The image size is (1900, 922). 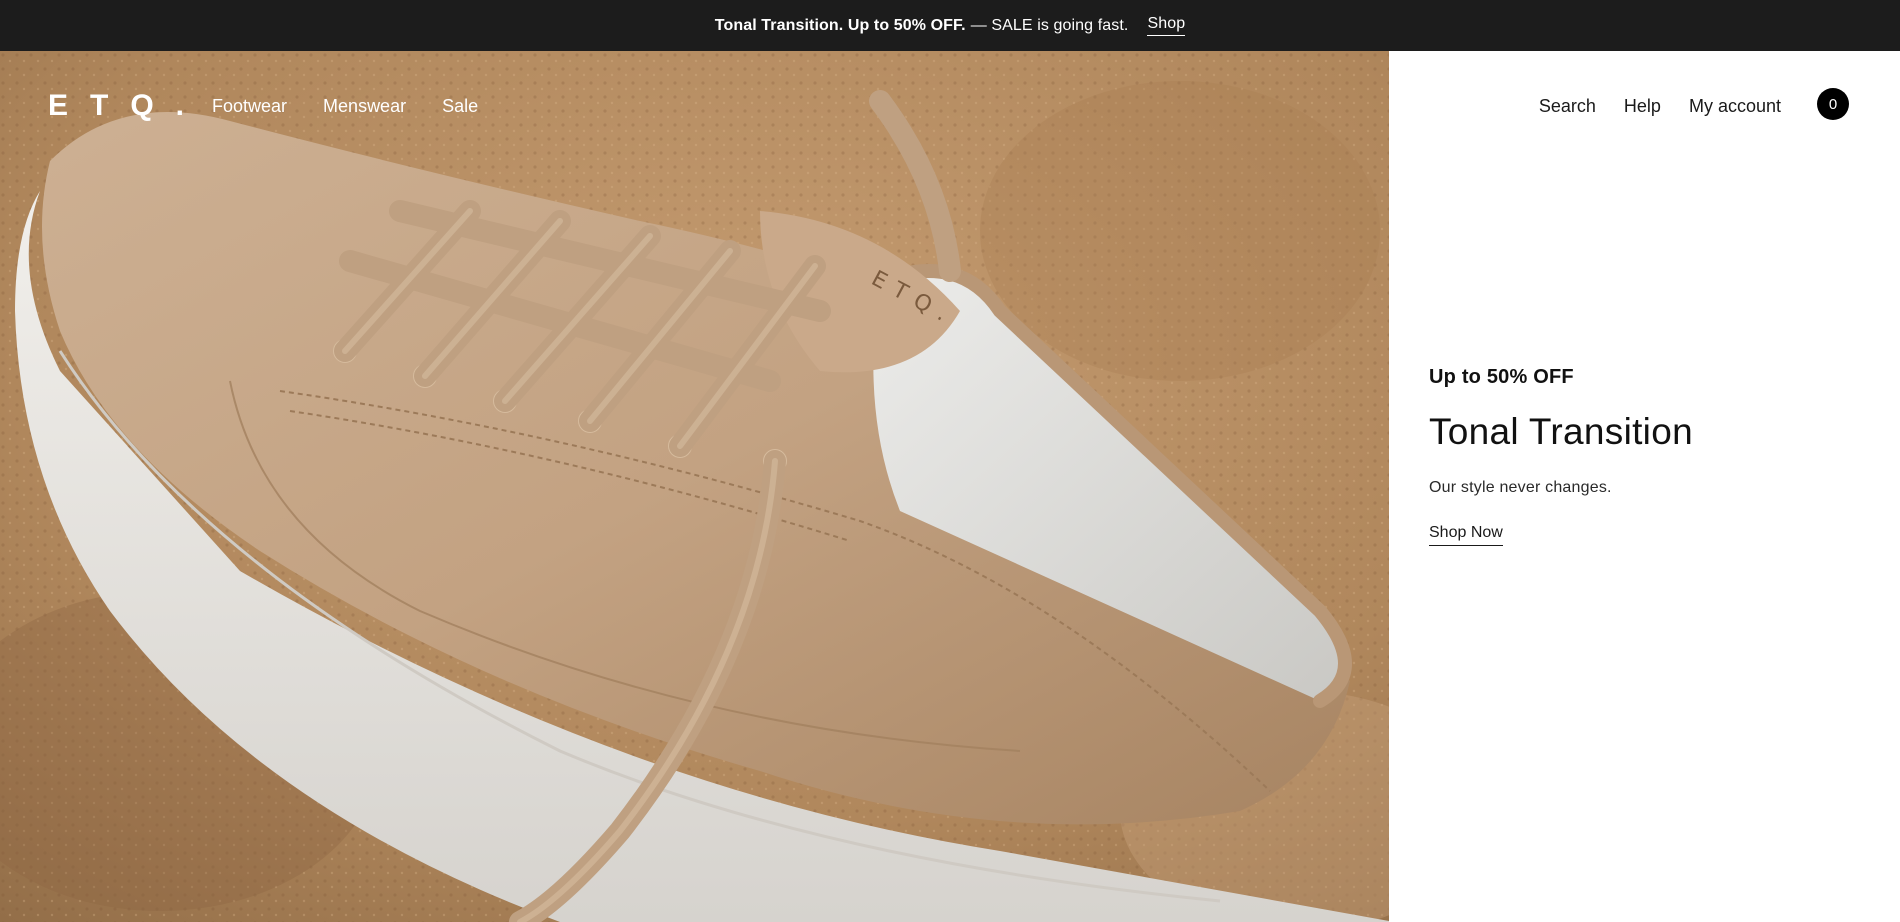 What do you see at coordinates (1642, 106) in the screenshot?
I see `help-link: Help` at bounding box center [1642, 106].